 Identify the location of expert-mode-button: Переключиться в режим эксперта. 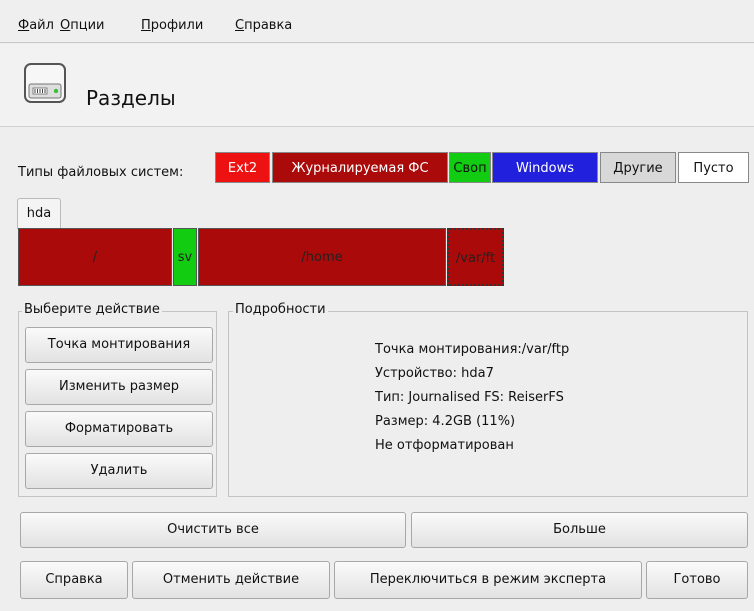
(488, 580).